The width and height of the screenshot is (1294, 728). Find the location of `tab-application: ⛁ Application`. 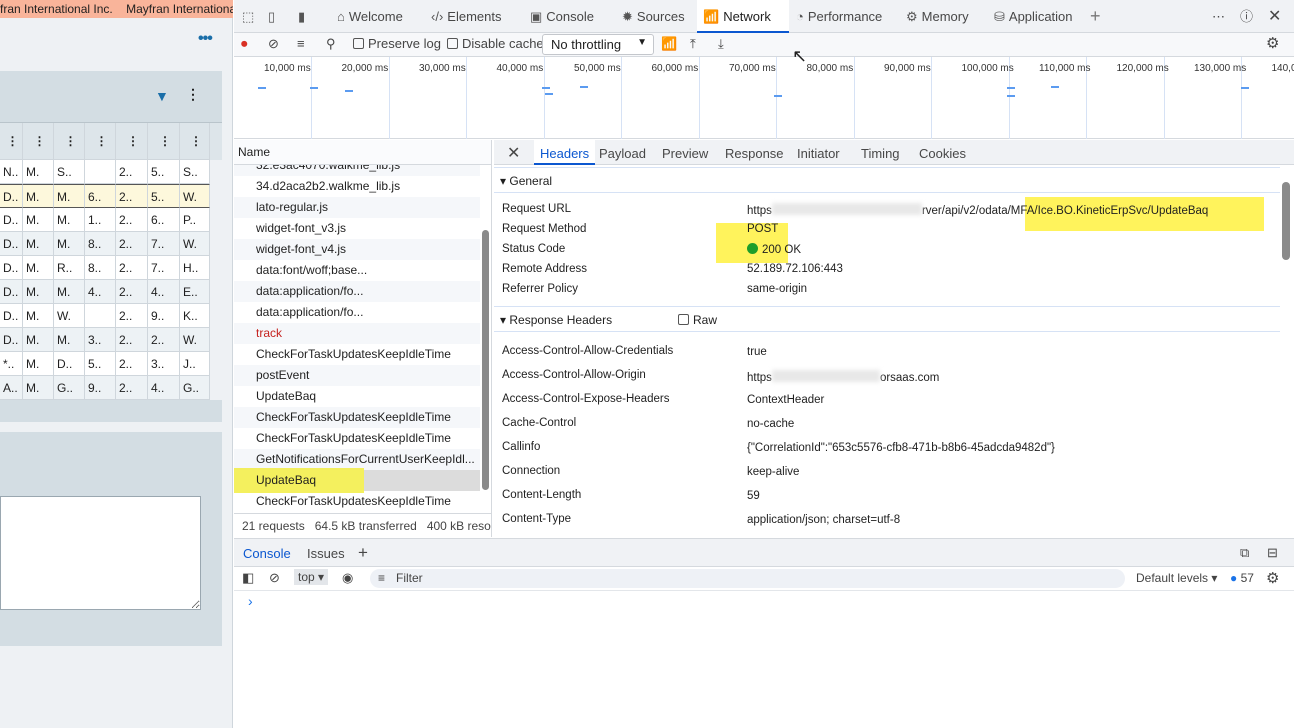

tab-application: ⛁ Application is located at coordinates (1038, 16).